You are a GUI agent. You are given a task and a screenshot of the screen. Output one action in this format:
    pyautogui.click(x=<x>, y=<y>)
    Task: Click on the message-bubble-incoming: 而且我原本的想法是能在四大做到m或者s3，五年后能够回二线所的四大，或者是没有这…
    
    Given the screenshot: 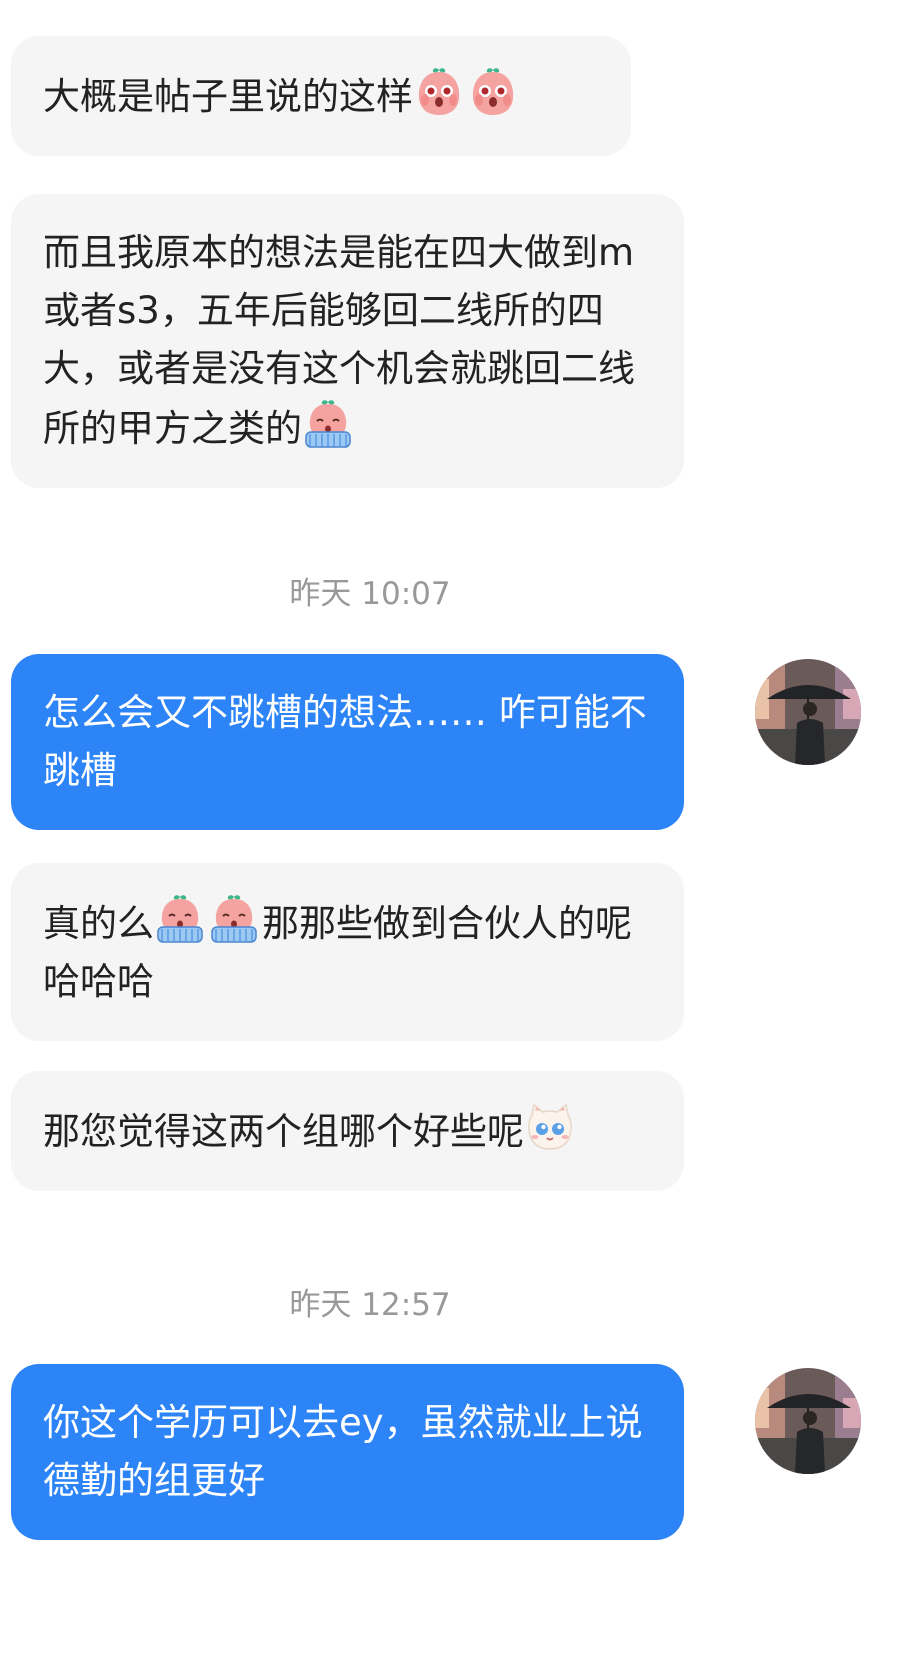 What is the action you would take?
    pyautogui.click(x=347, y=341)
    